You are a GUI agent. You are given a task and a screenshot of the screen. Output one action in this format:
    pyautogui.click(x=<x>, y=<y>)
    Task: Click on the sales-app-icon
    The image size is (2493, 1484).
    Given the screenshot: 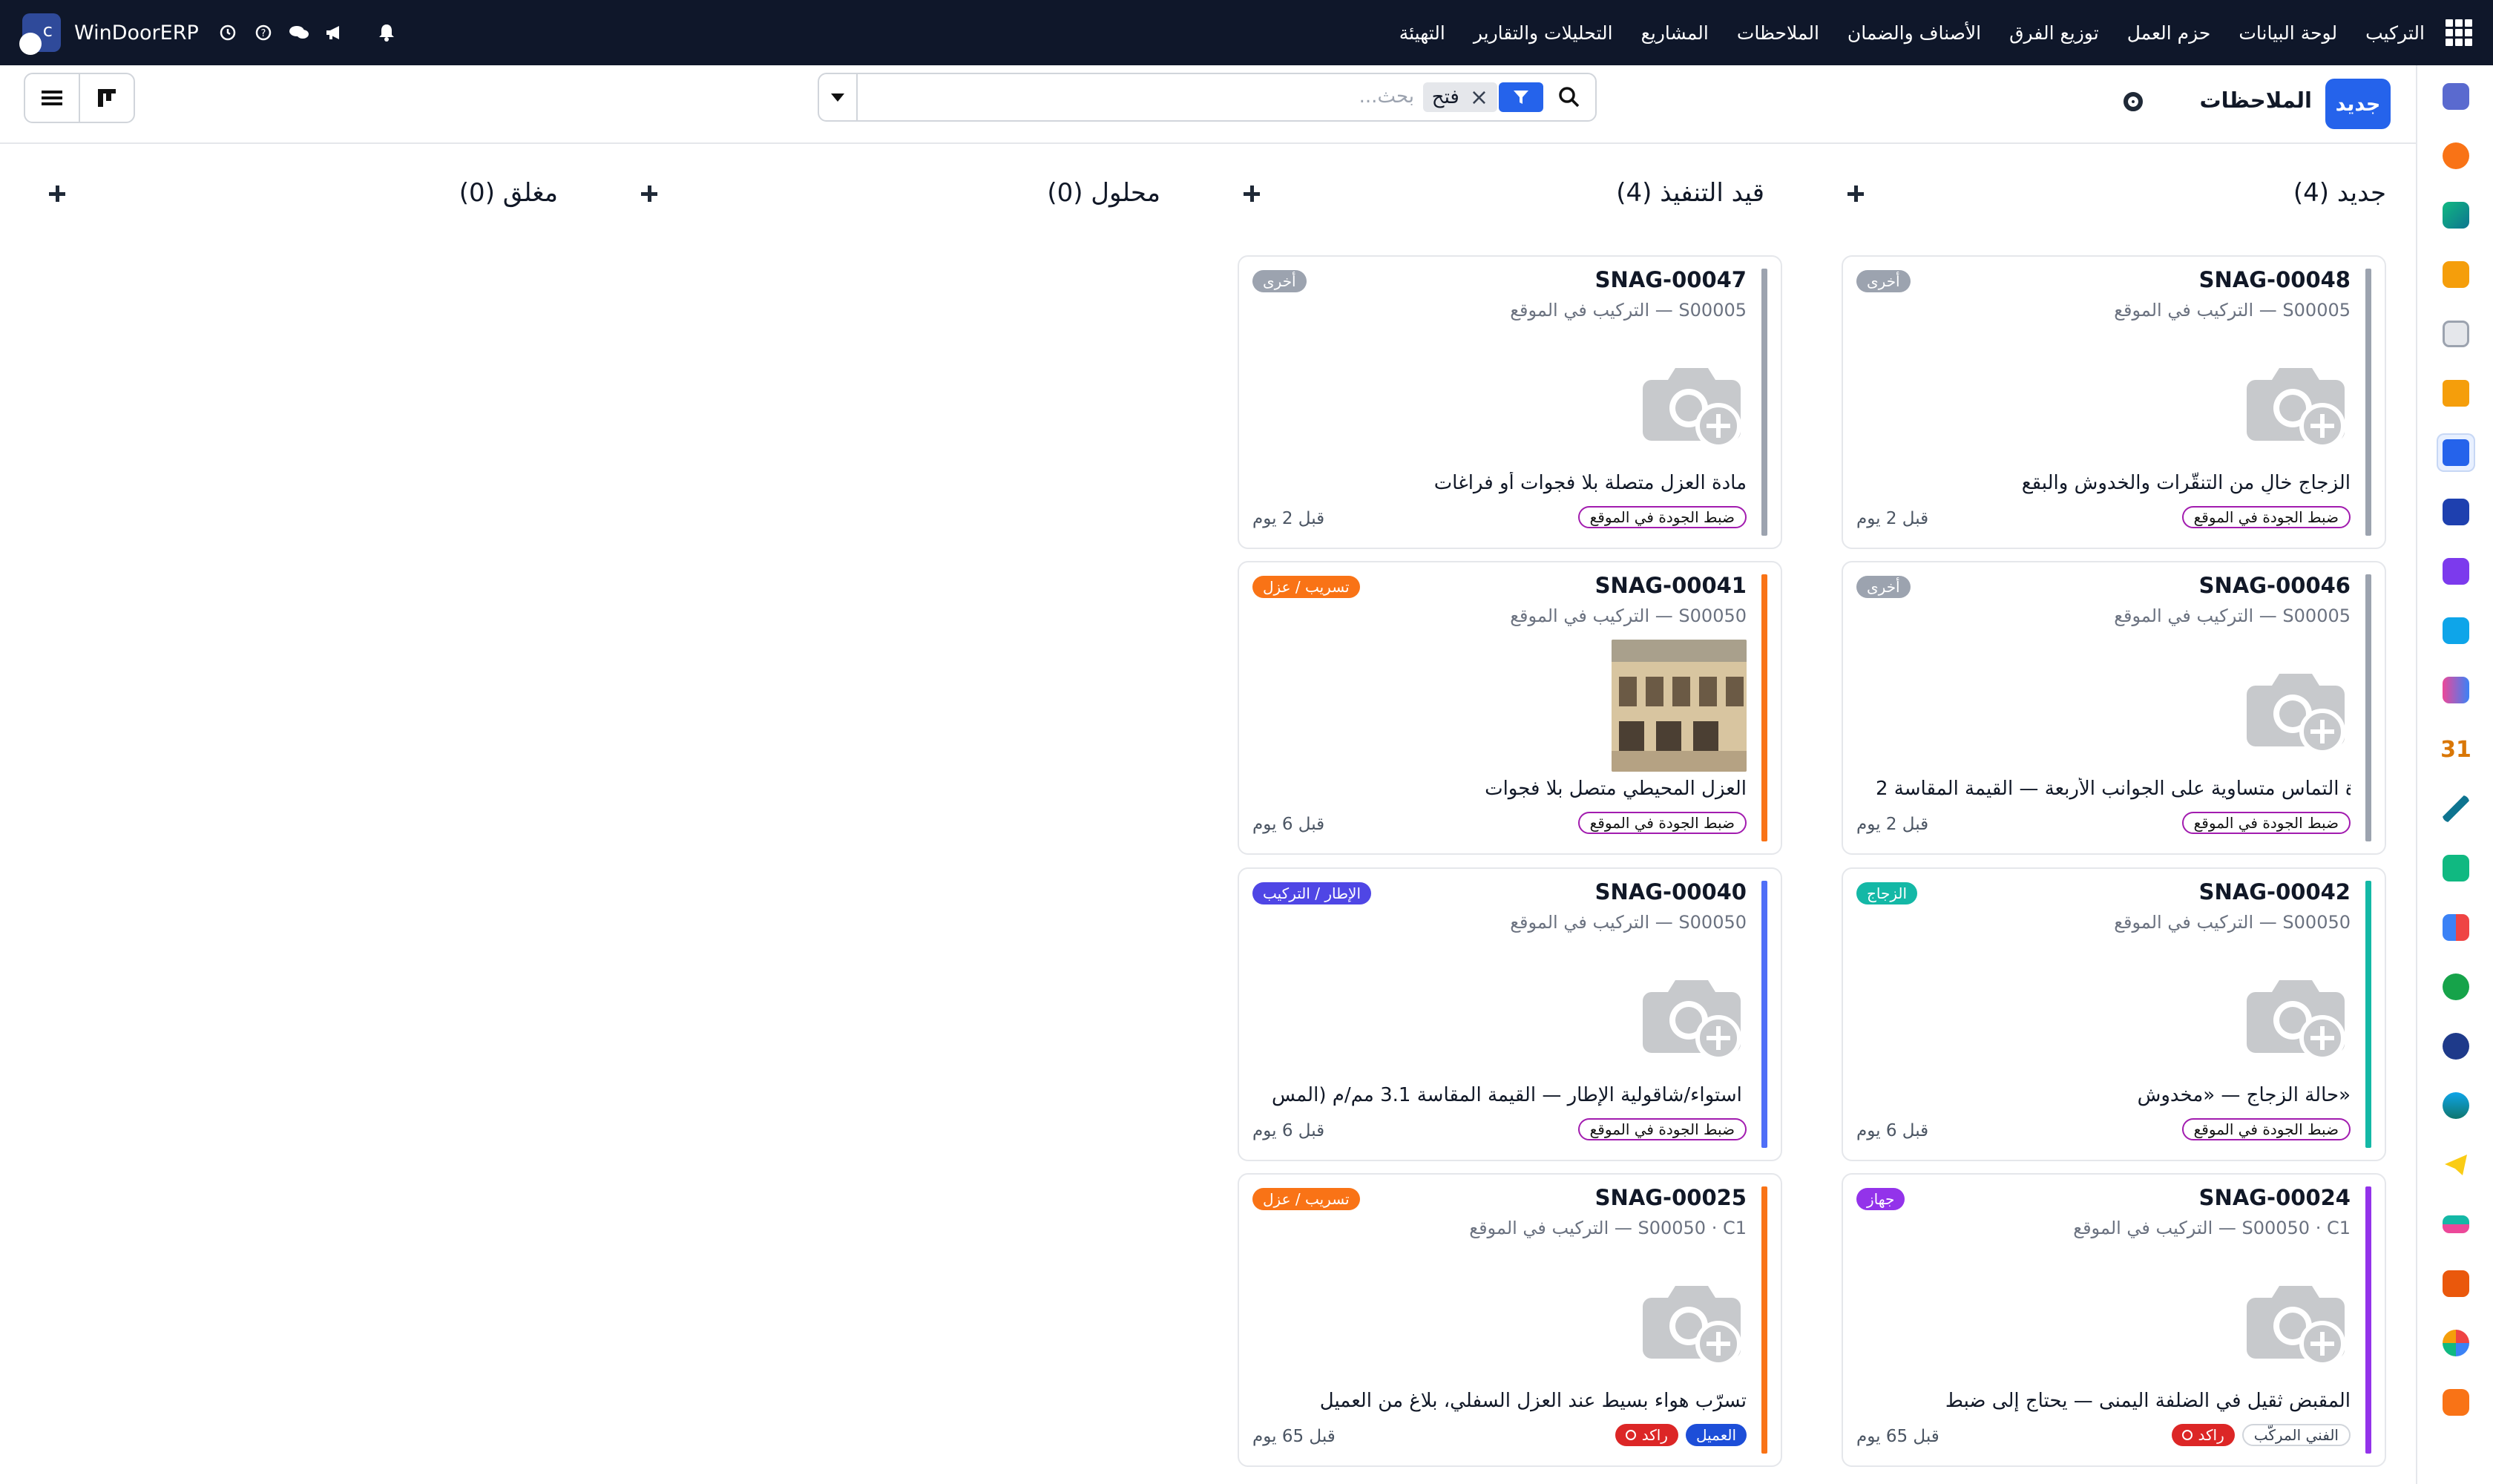 What is the action you would take?
    pyautogui.click(x=2456, y=215)
    